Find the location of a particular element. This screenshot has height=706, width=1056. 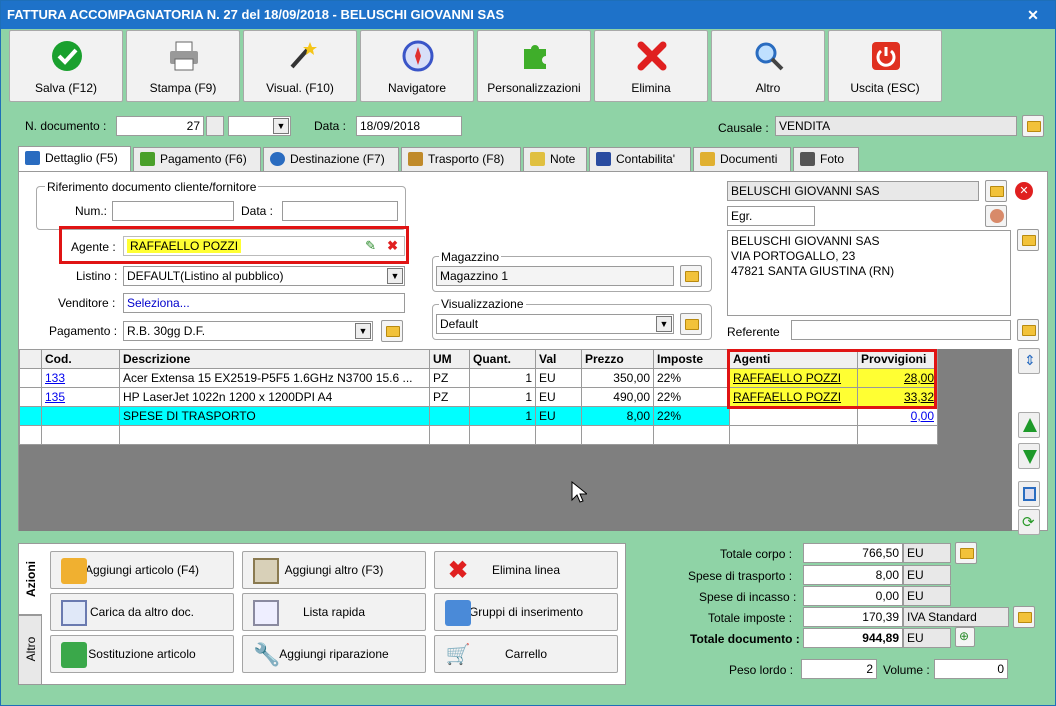

tab-contabilita: Contabilita' is located at coordinates (640, 159).